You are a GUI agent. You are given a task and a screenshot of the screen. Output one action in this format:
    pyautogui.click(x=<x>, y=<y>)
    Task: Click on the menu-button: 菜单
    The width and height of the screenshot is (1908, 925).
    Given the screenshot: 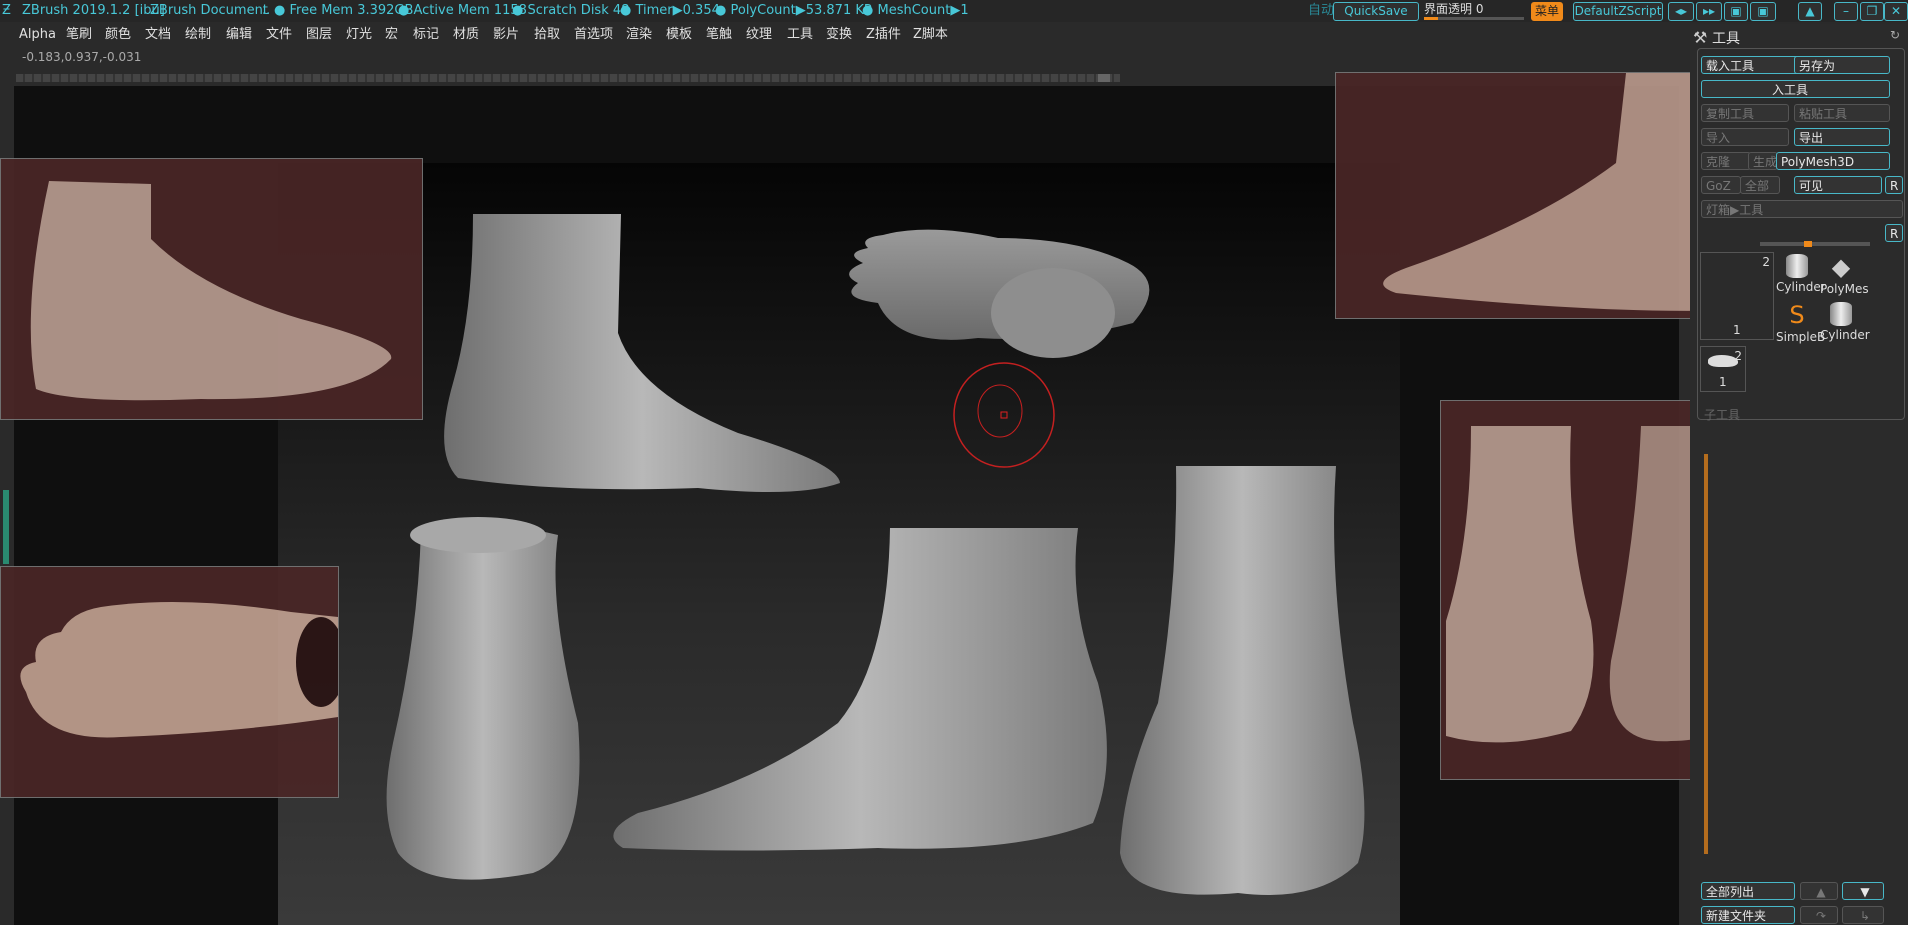 What is the action you would take?
    pyautogui.click(x=1547, y=11)
    